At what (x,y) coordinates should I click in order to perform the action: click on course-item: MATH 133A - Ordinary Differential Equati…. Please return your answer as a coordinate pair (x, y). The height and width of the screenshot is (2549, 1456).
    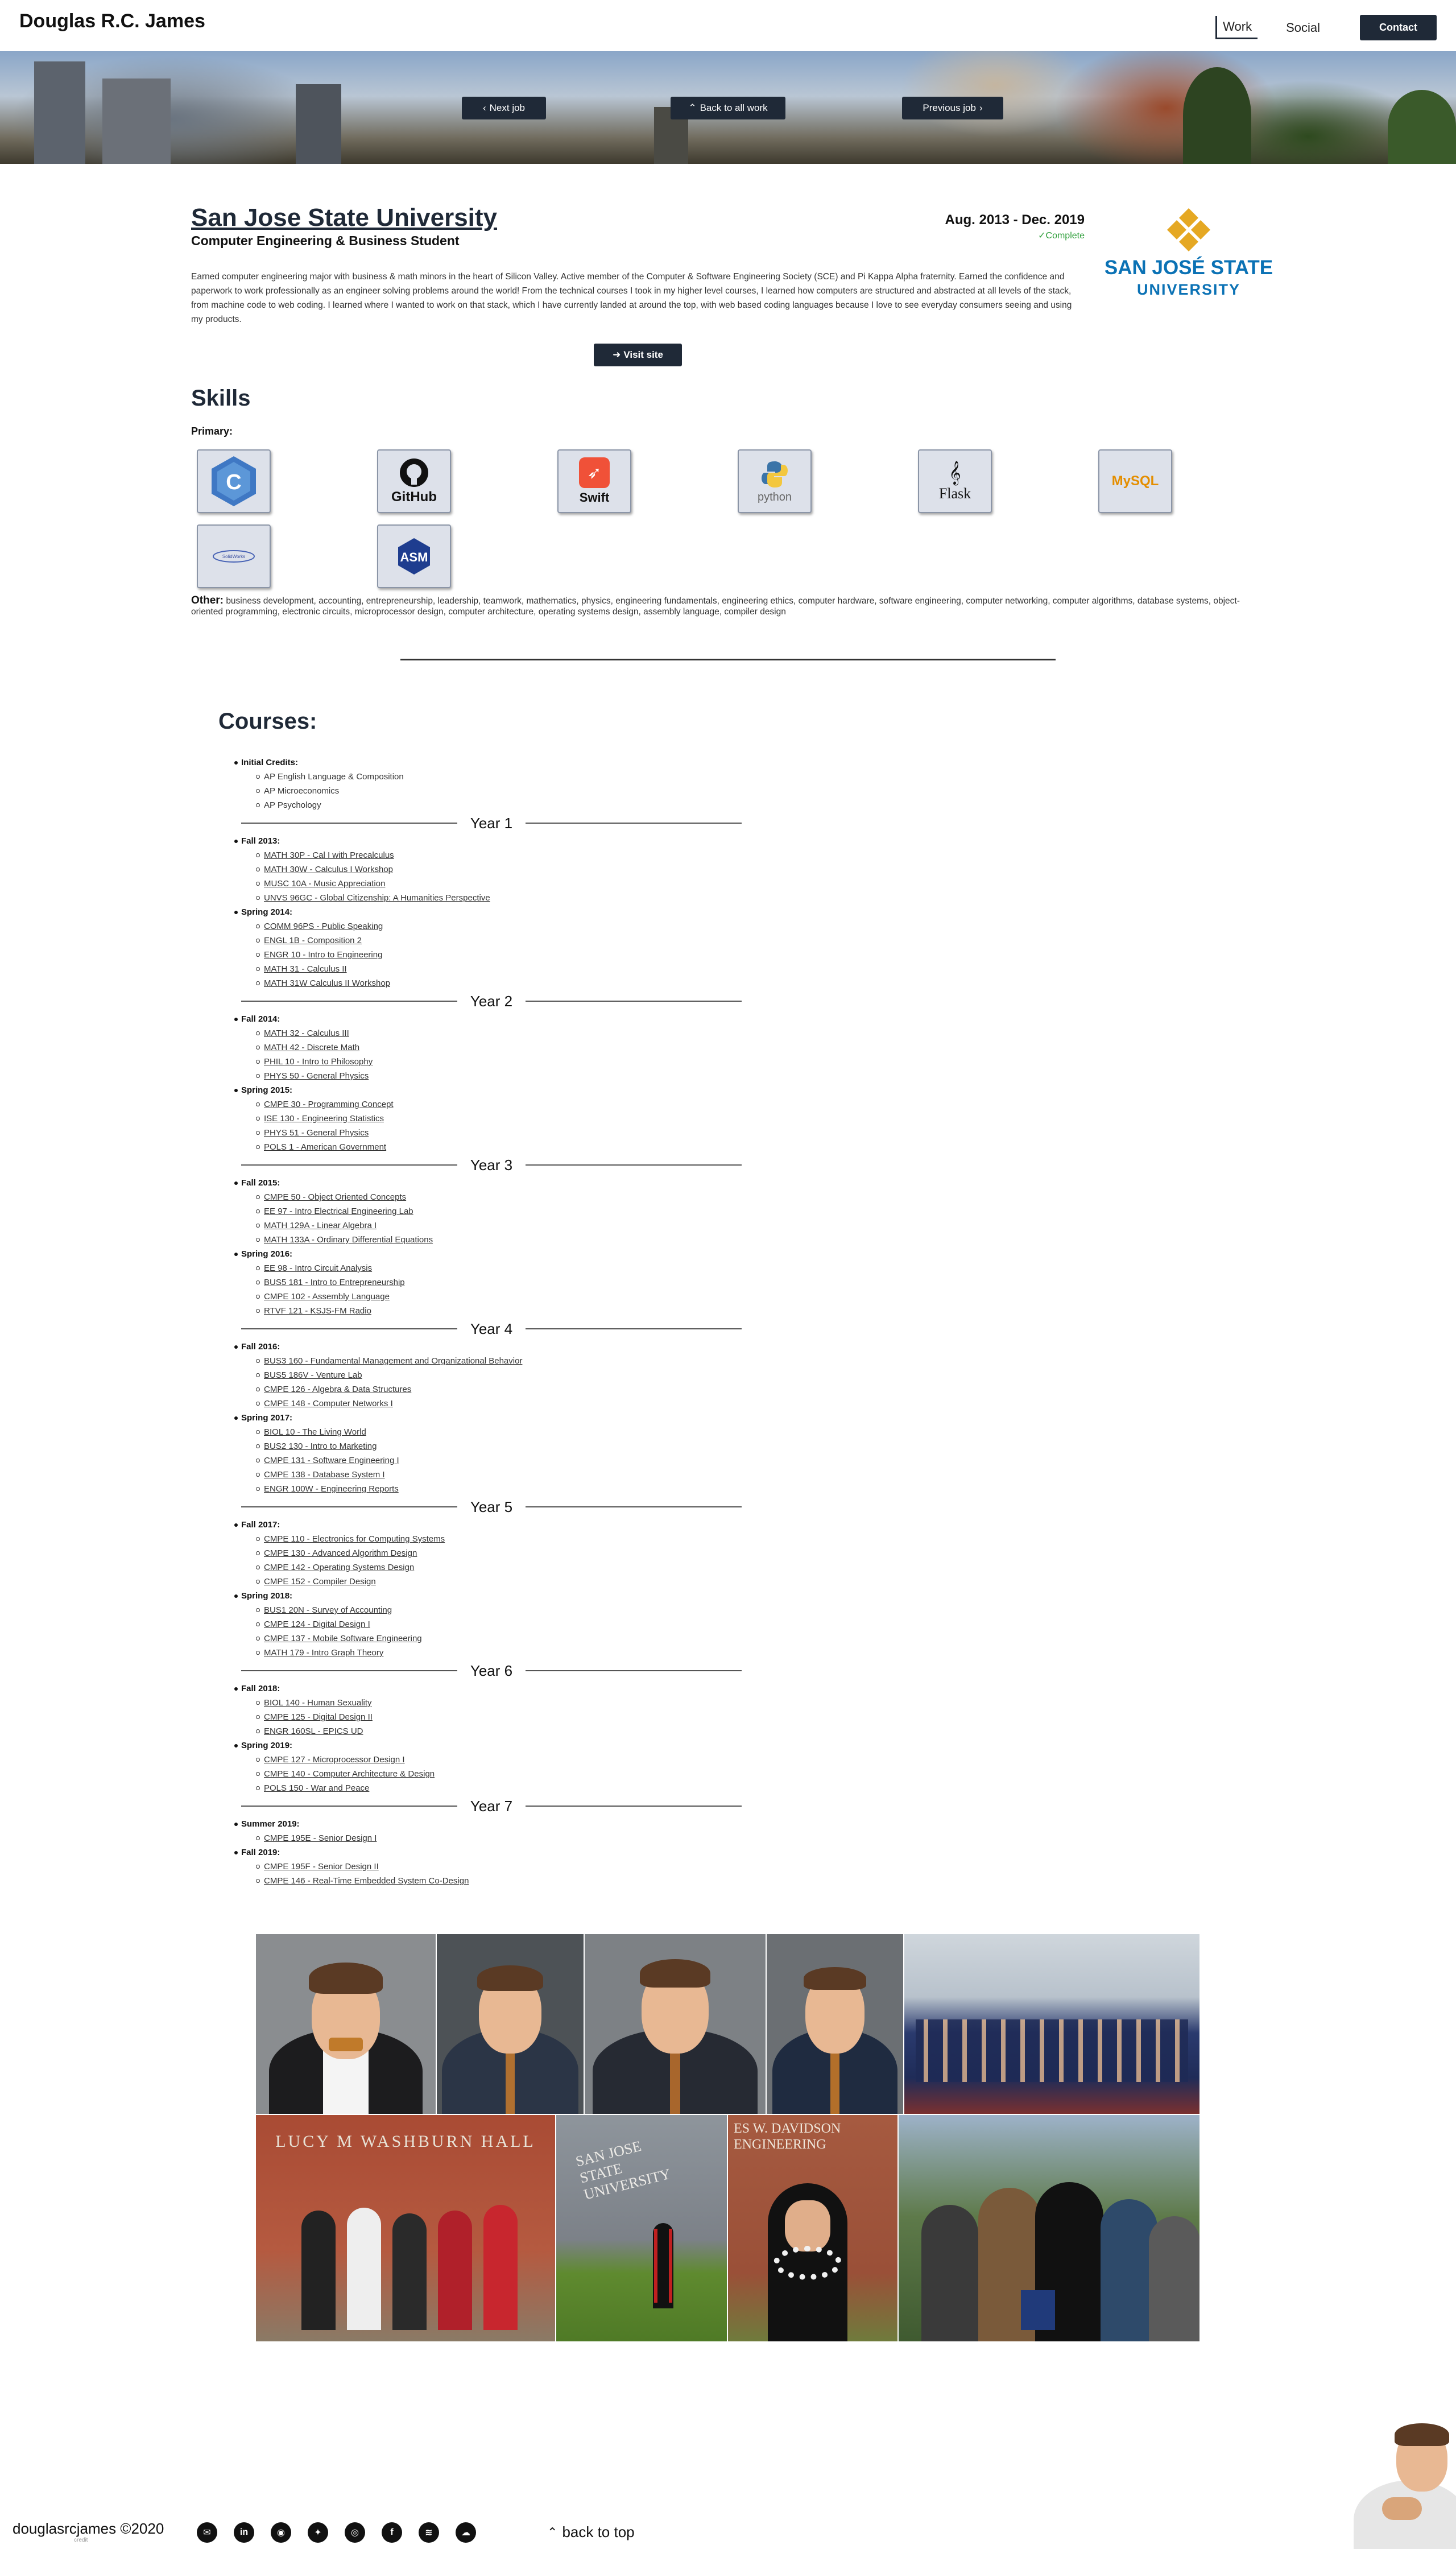
    Looking at the image, I should click on (502, 1240).